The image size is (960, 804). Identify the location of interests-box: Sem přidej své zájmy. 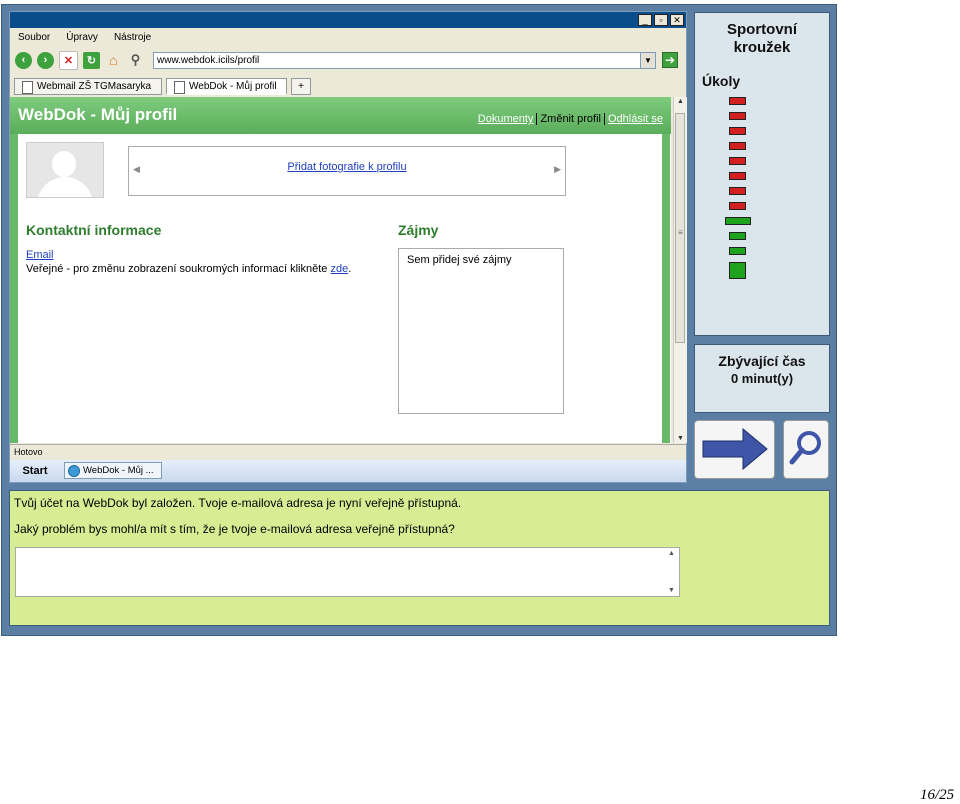
(481, 331).